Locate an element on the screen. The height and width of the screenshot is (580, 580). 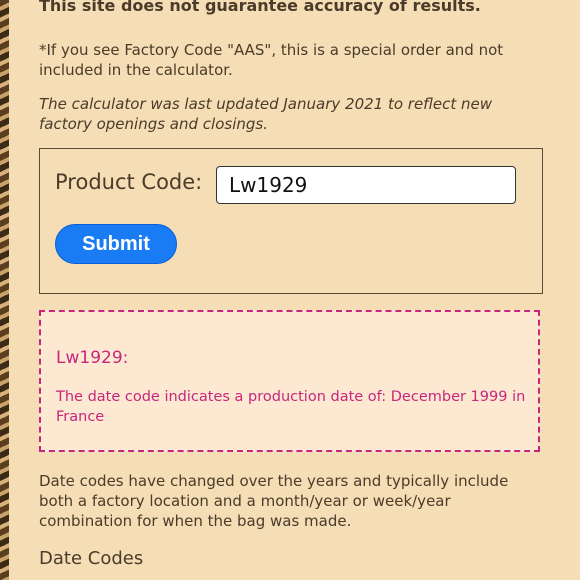
decorative-edge is located at coordinates (4, 290).